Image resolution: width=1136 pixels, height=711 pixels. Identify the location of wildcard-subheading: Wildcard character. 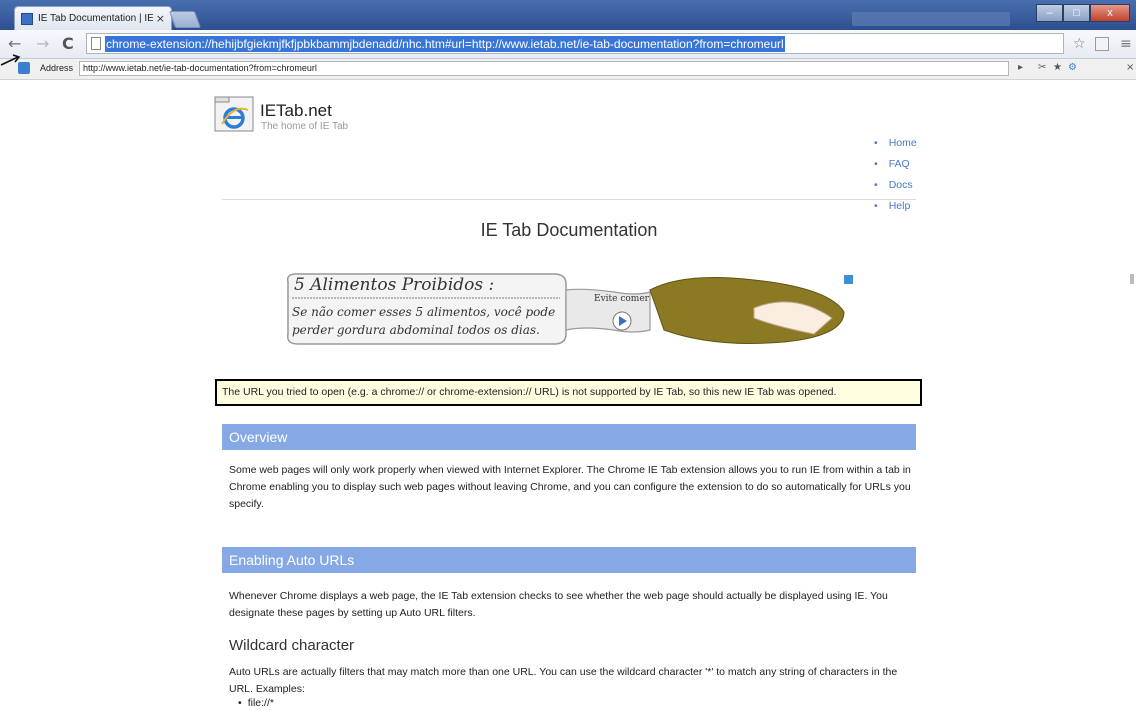
(292, 645).